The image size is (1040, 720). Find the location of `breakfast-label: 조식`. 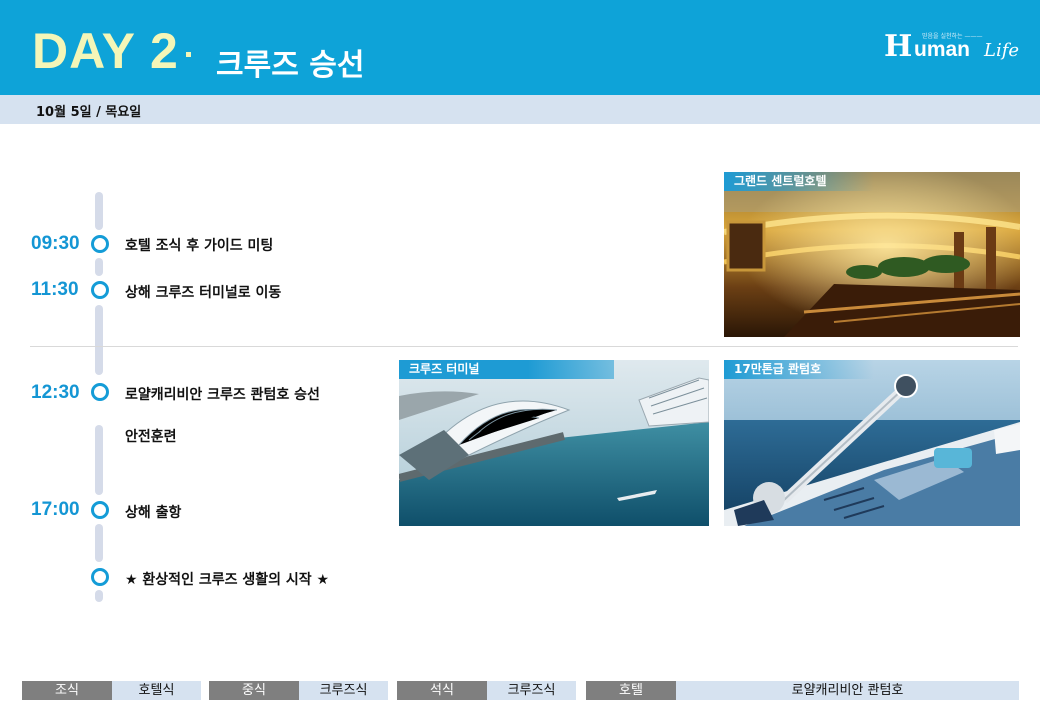

breakfast-label: 조식 is located at coordinates (67, 690).